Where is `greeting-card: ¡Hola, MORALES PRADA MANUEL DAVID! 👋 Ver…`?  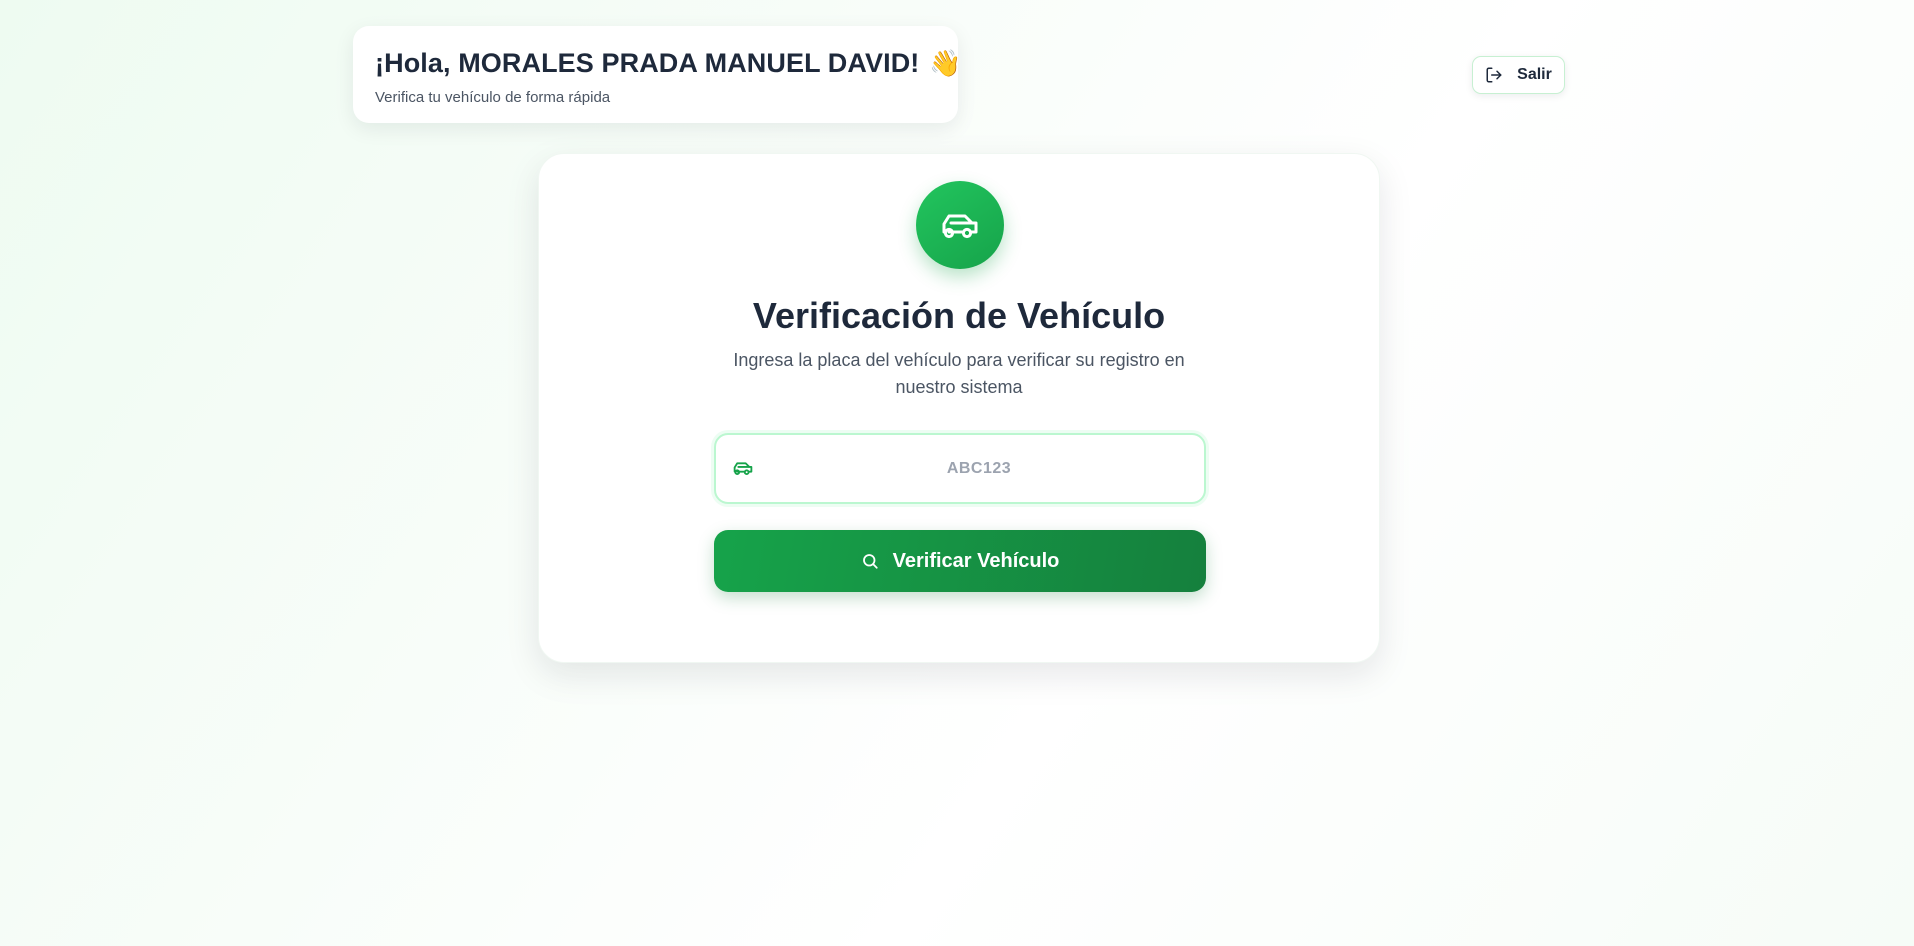
greeting-card: ¡Hola, MORALES PRADA MANUEL DAVID! 👋 Ver… is located at coordinates (657, 74).